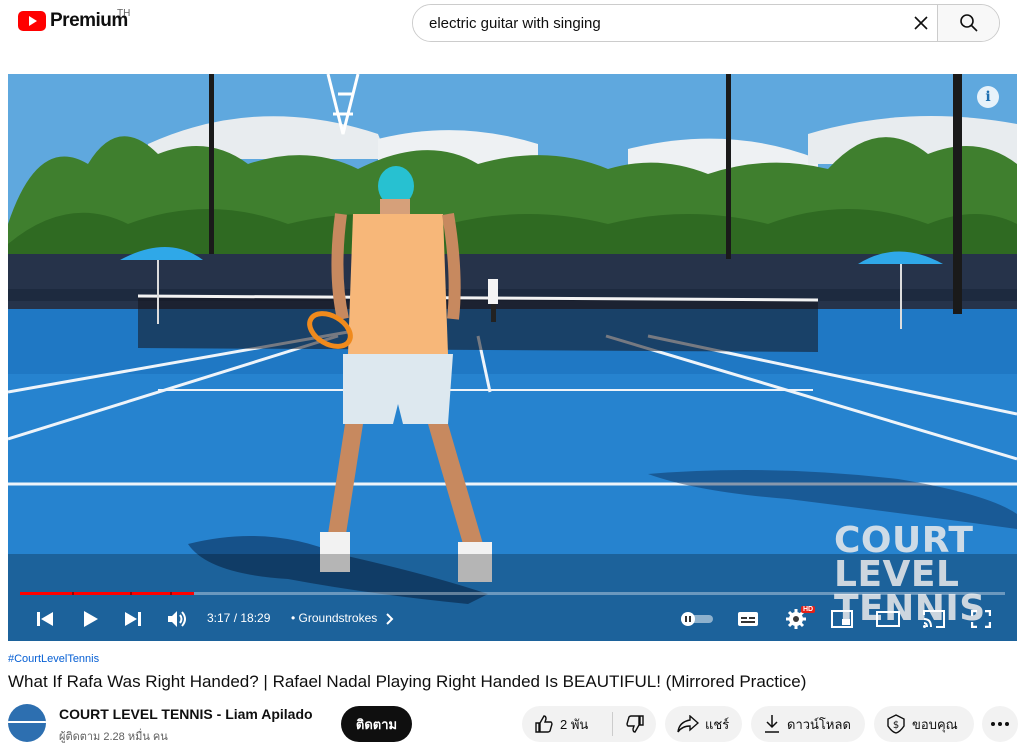 Image resolution: width=1023 pixels, height=753 pixels. Describe the element at coordinates (703, 724) in the screenshot. I see `share-button: แชร์` at that location.